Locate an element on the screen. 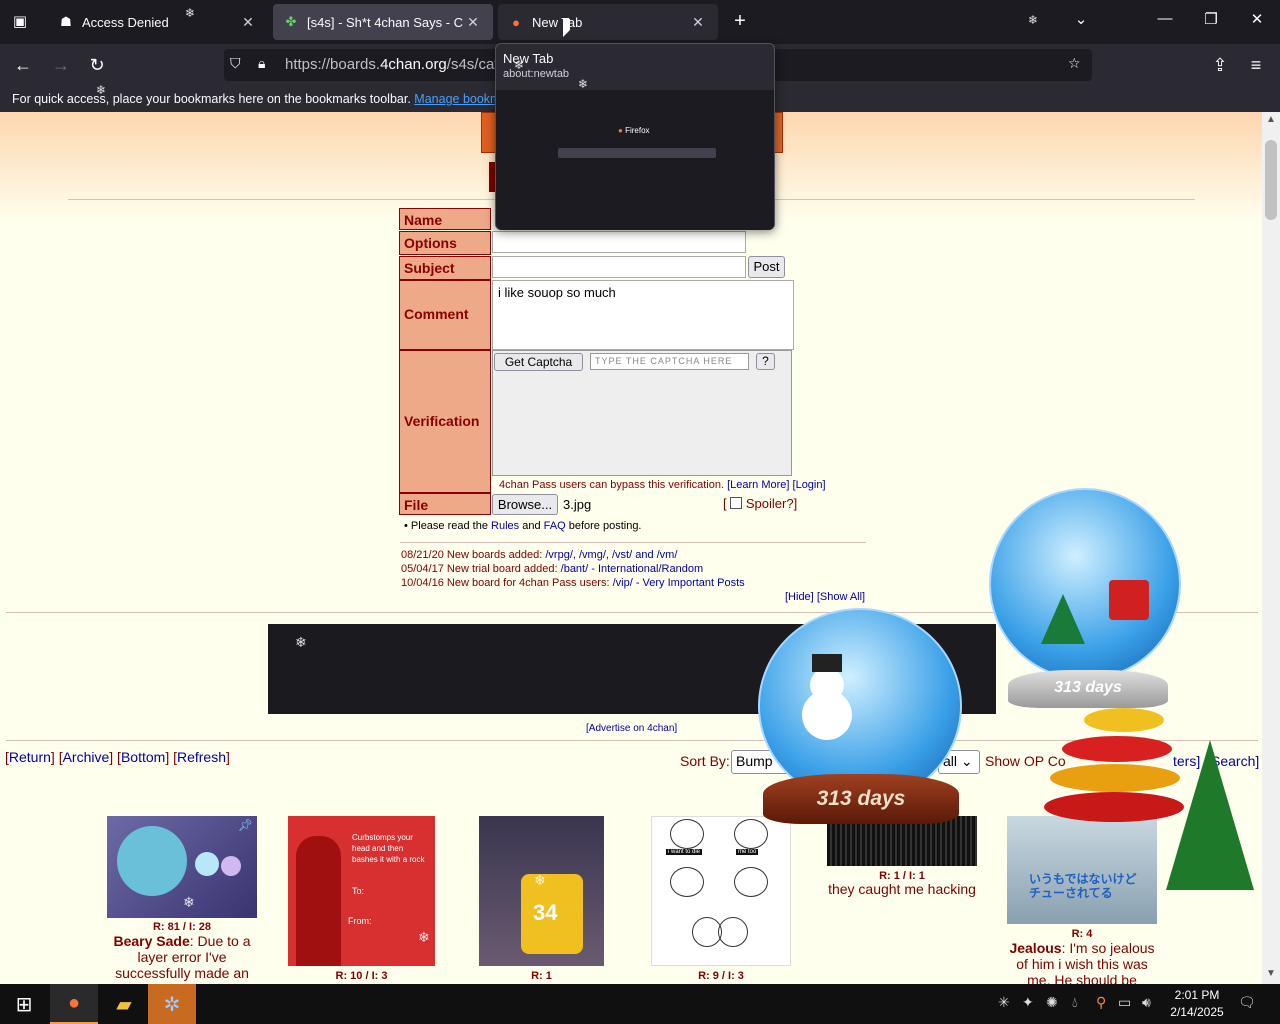 This screenshot has width=1280, height=1024. hide-news-link: [Hide] is located at coordinates (799, 597).